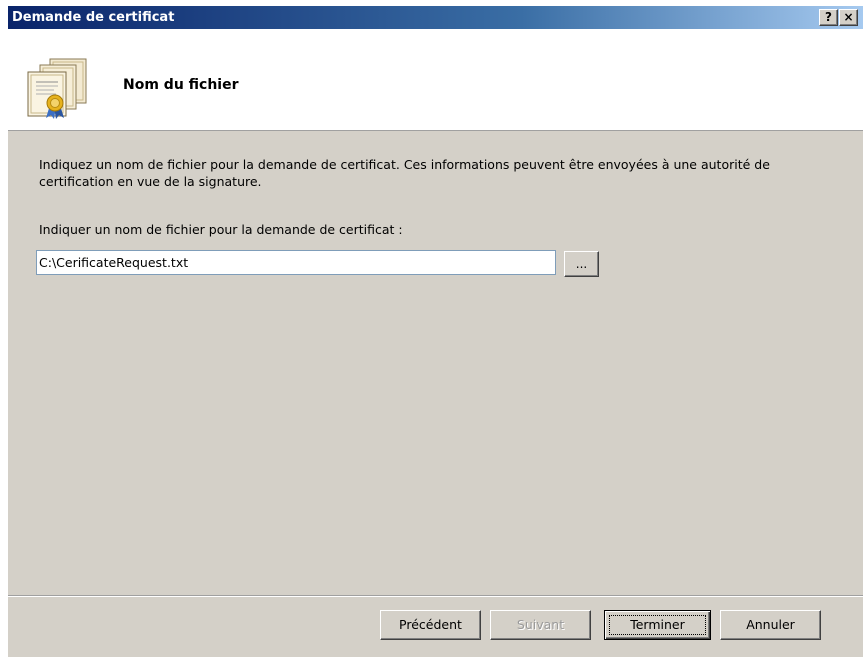  Describe the element at coordinates (770, 625) in the screenshot. I see `cancel-button: Annuler` at that location.